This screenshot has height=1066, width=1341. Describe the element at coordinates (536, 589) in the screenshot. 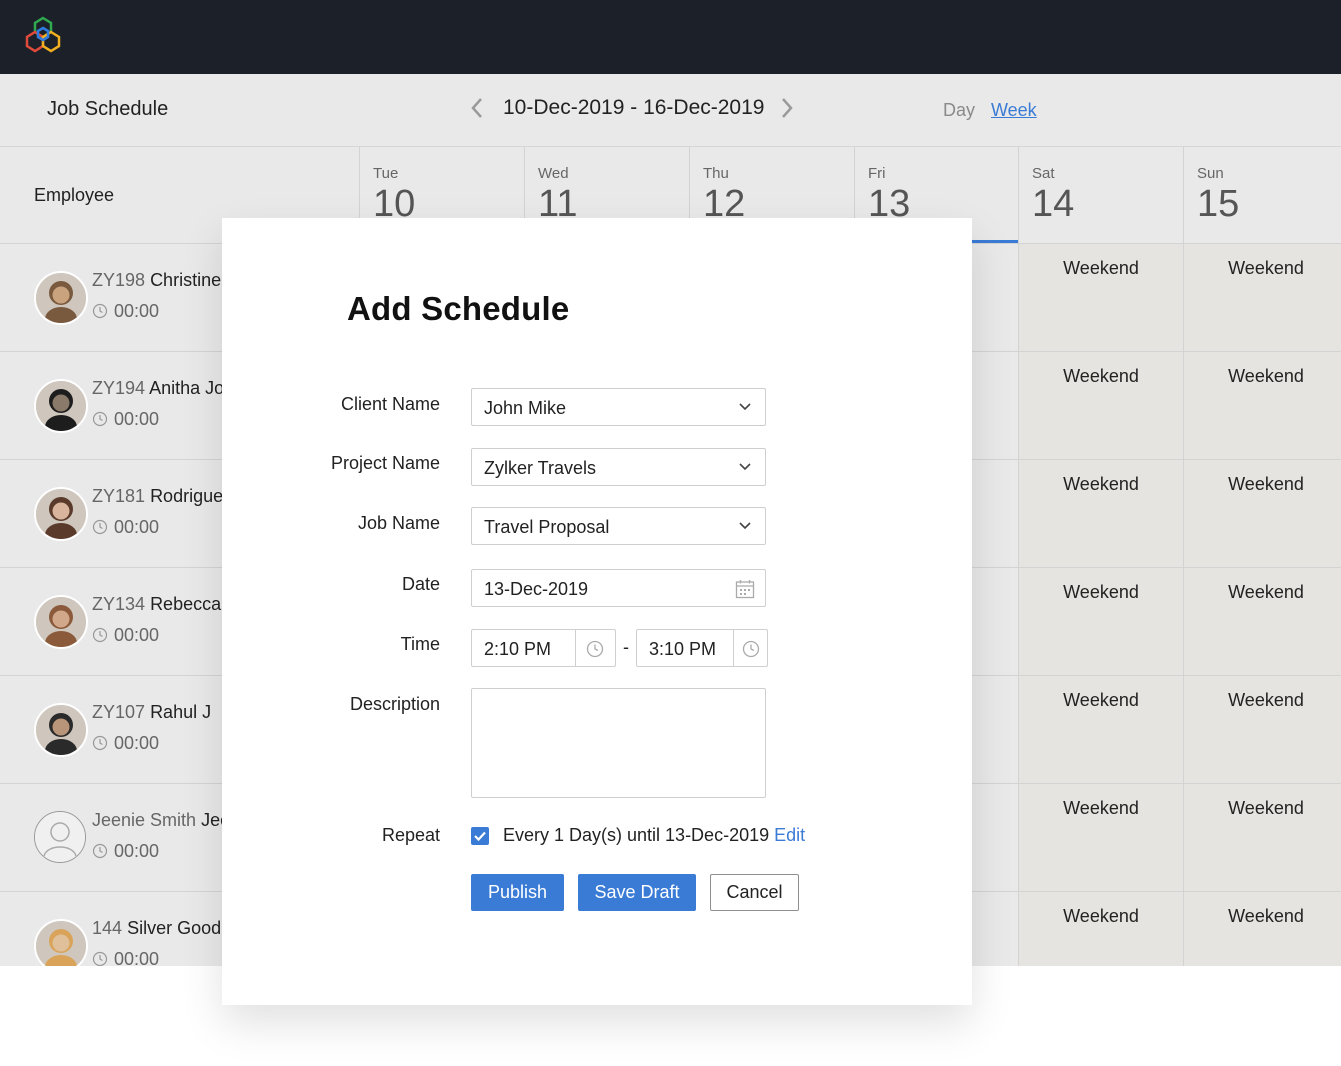

I see `date-value: 13-Dec-2019` at that location.